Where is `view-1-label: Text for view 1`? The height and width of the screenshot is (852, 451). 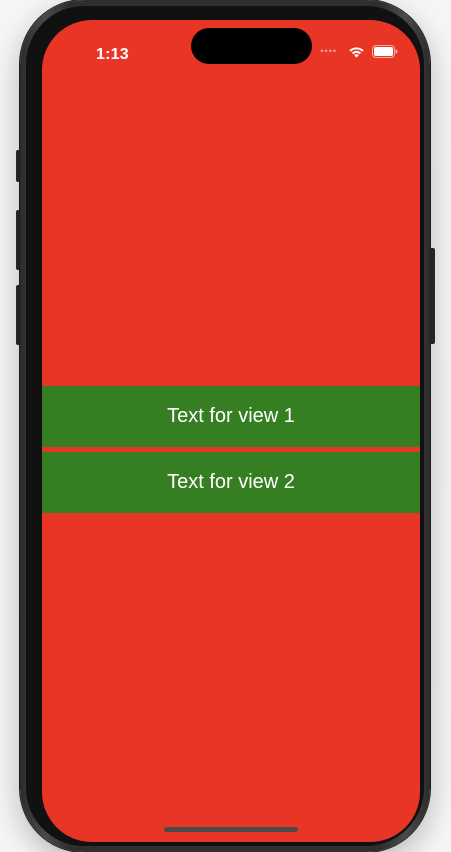
view-1-label: Text for view 1 is located at coordinates (231, 416).